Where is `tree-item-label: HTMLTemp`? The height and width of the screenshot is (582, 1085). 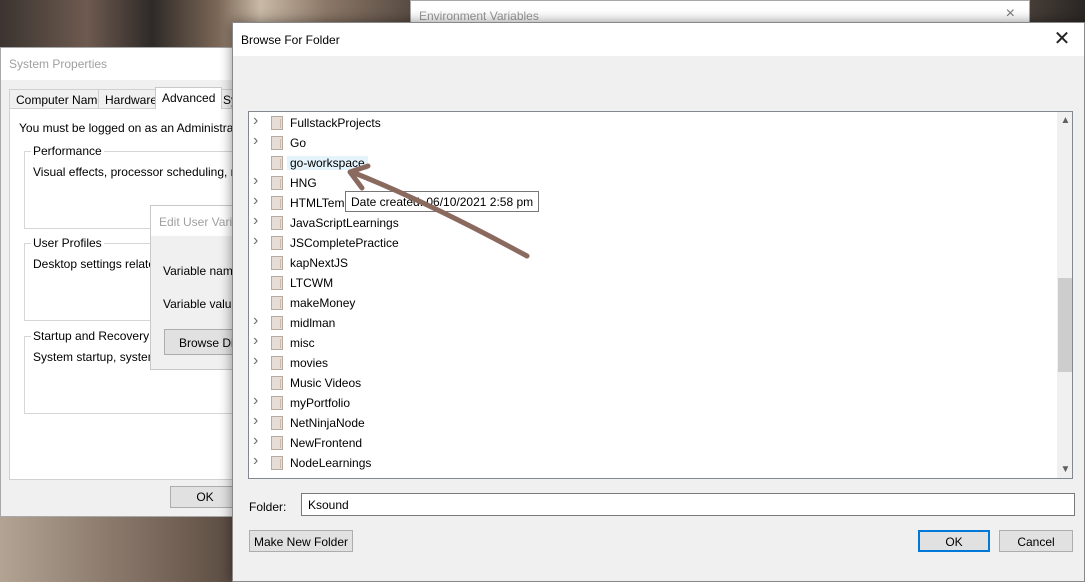 tree-item-label: HTMLTemp is located at coordinates (321, 203).